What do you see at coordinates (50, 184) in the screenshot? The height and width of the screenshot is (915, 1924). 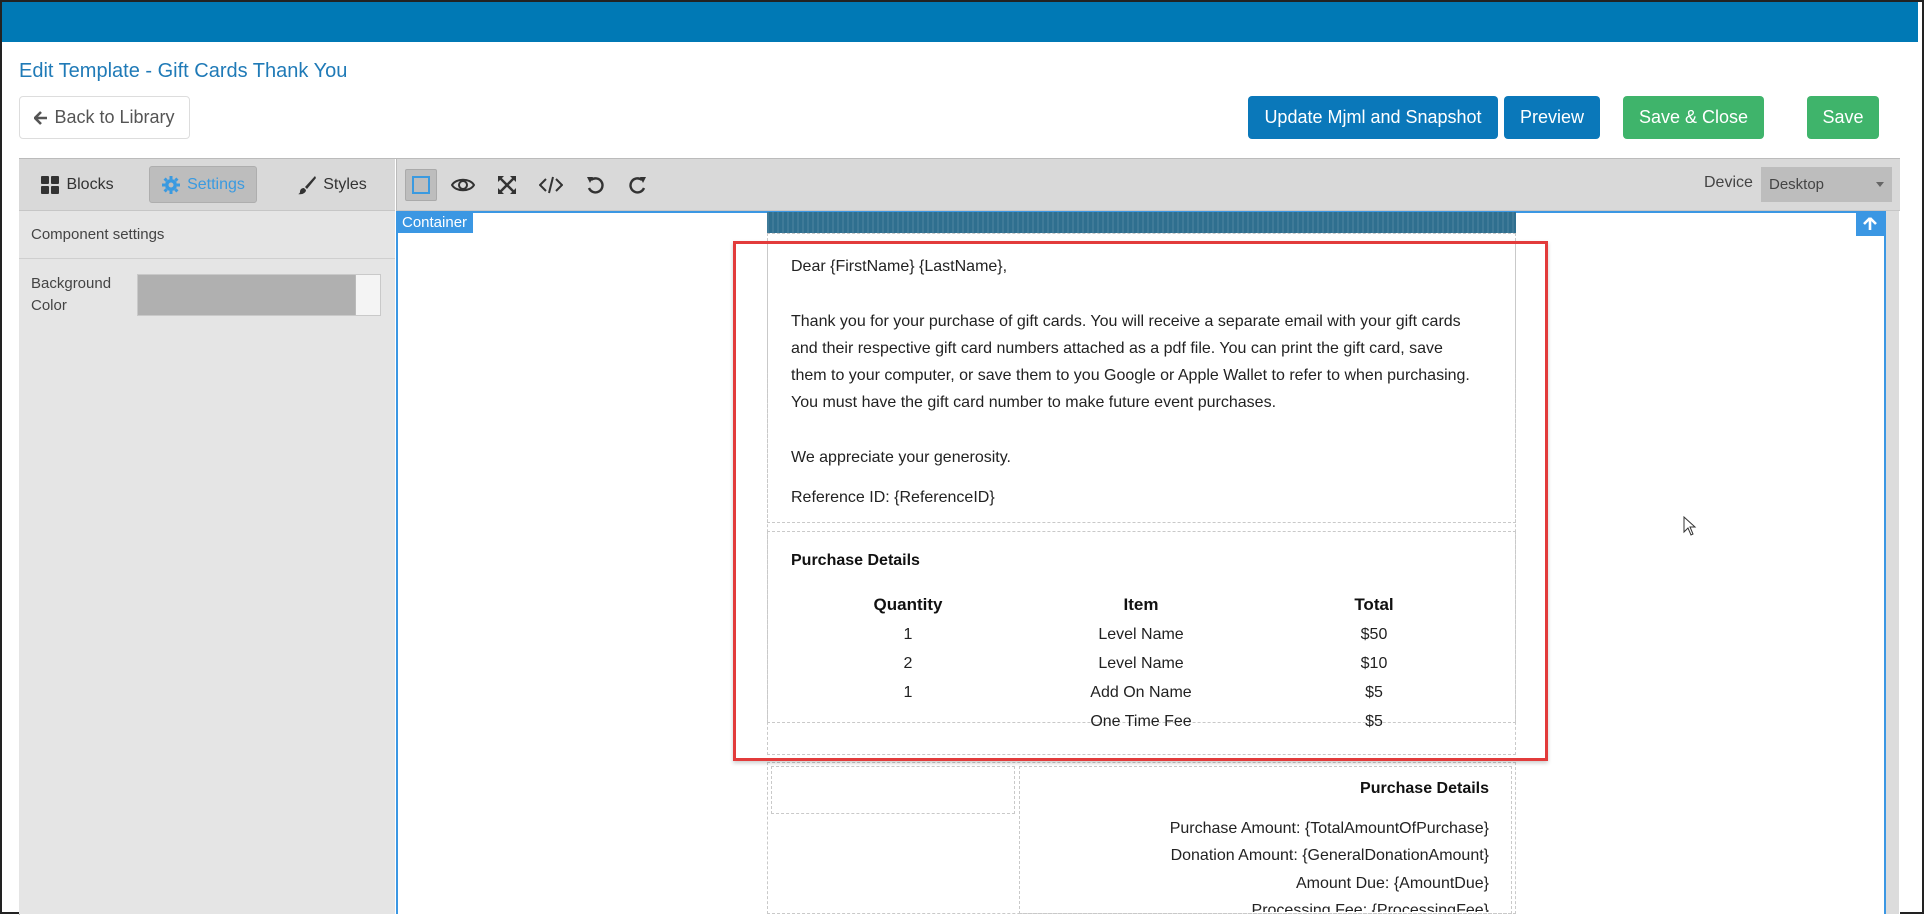 I see `grid-icon` at bounding box center [50, 184].